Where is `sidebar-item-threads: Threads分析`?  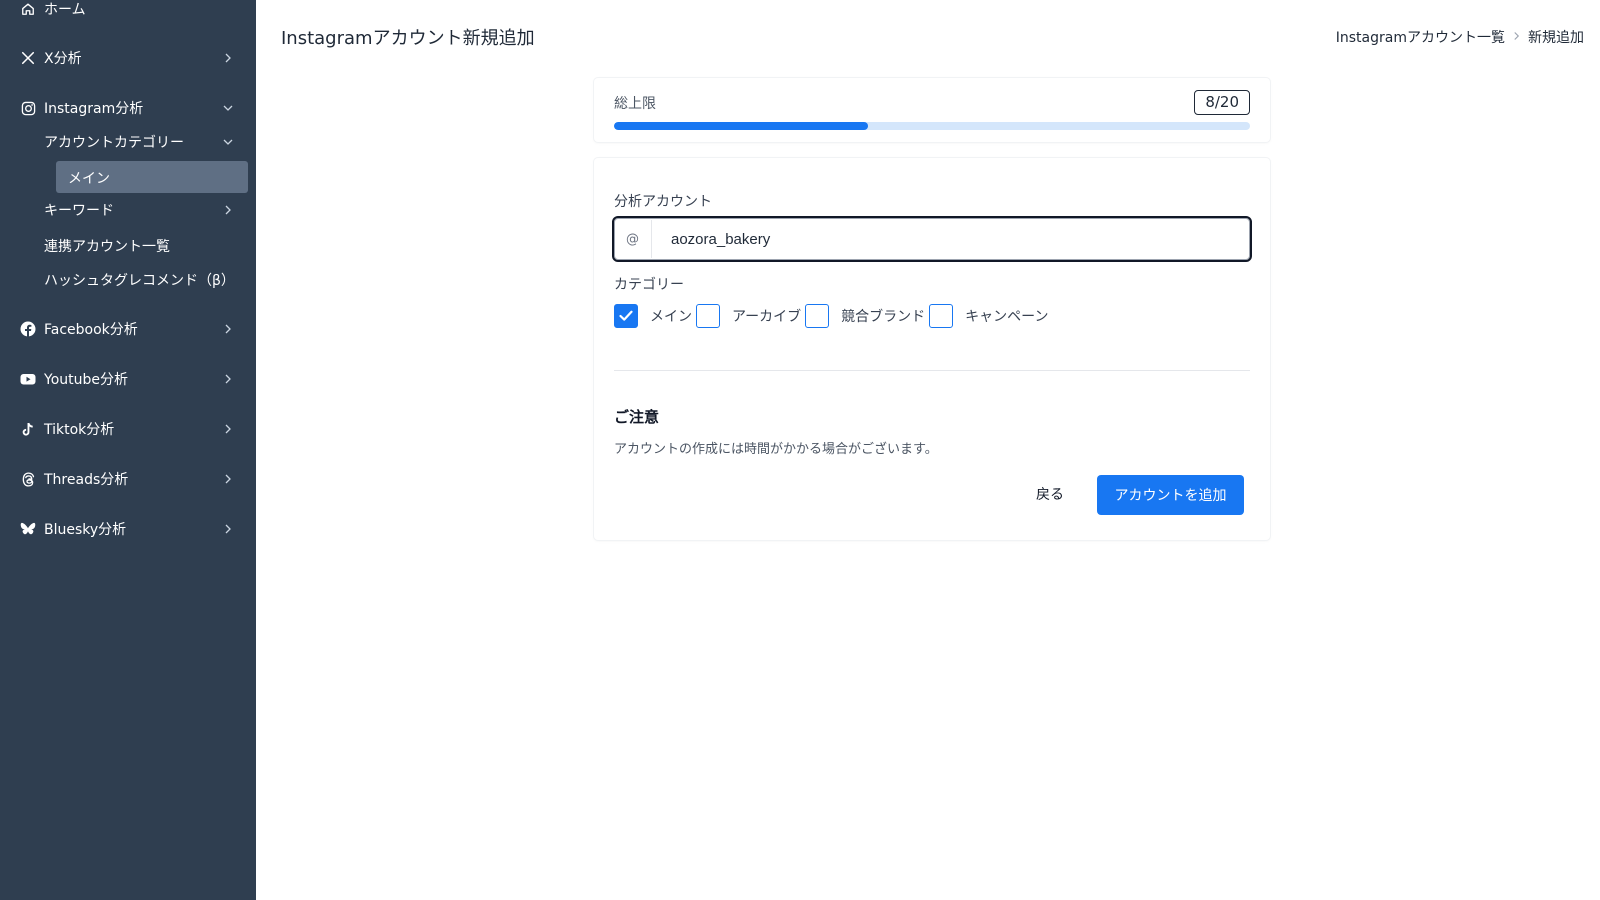 sidebar-item-threads: Threads分析 is located at coordinates (128, 479).